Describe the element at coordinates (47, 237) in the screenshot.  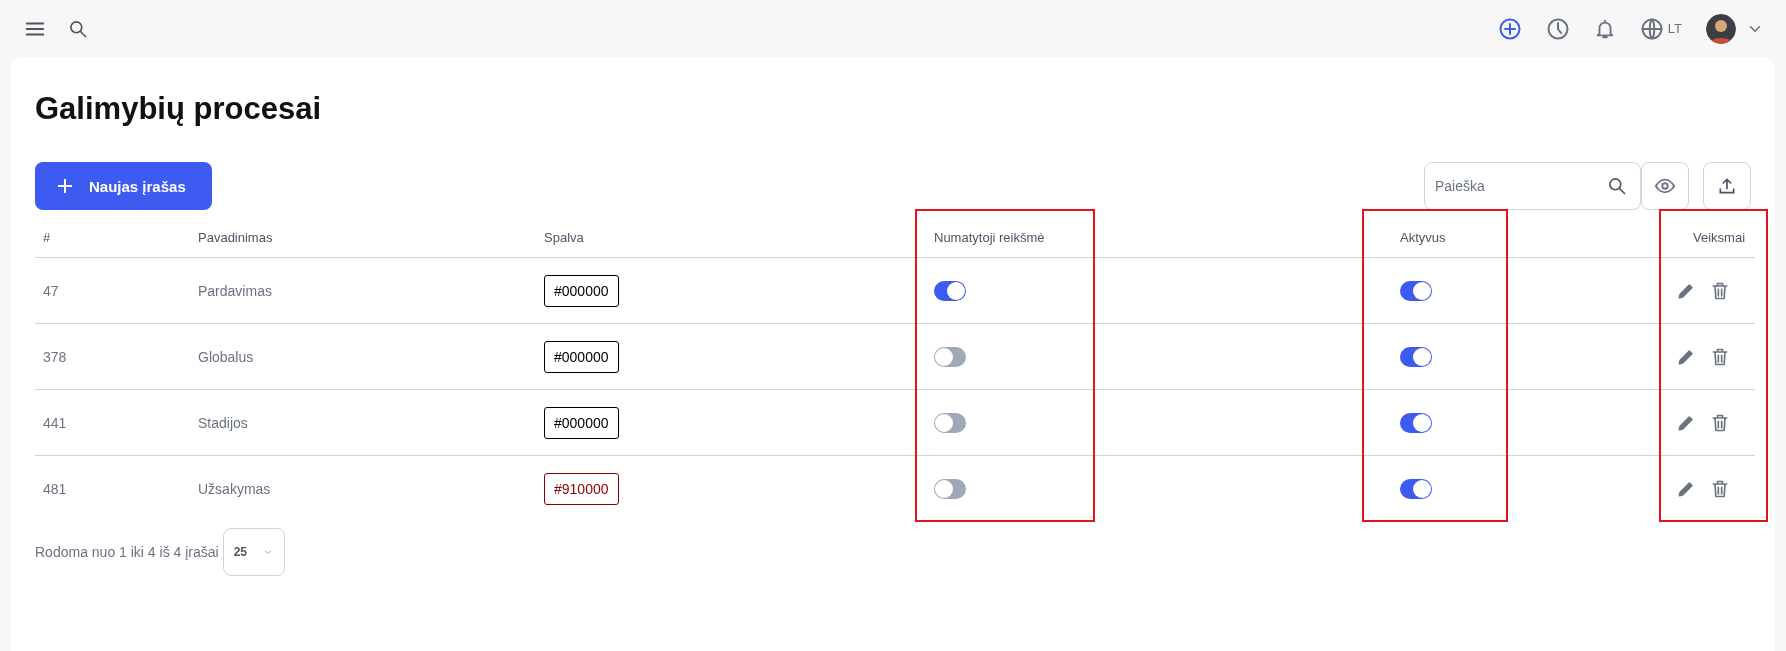
I see `column-header: #` at that location.